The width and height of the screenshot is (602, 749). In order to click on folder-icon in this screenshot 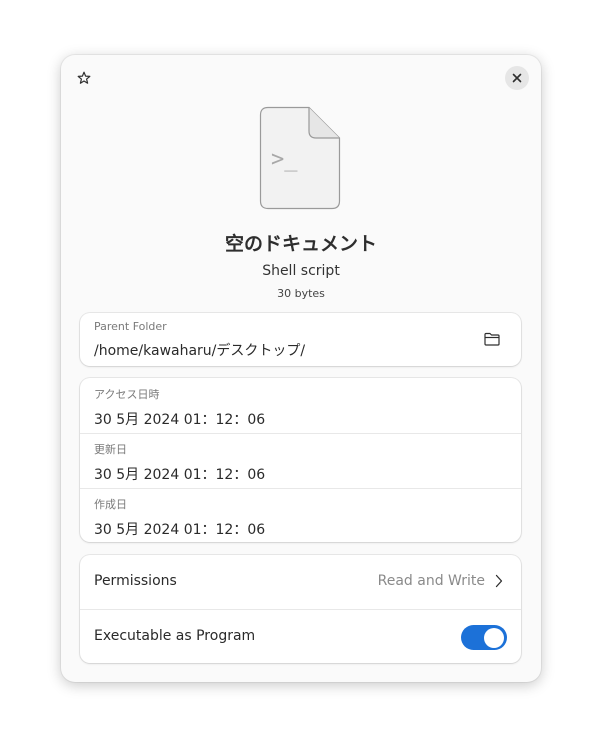, I will do `click(492, 339)`.